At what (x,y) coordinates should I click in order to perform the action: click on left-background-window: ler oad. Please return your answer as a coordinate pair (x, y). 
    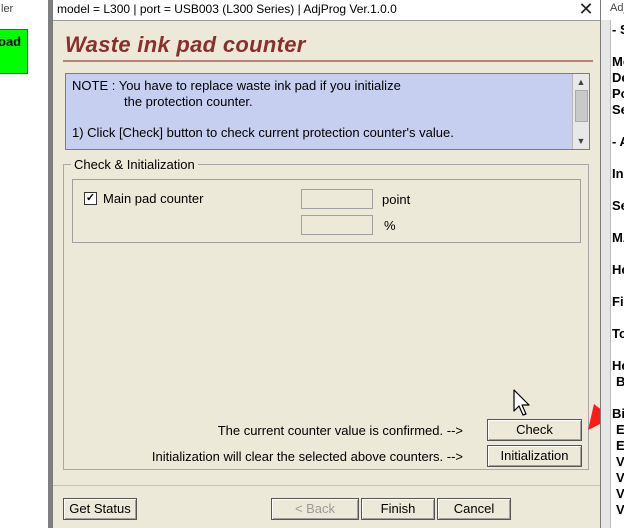
    Looking at the image, I should click on (24, 264).